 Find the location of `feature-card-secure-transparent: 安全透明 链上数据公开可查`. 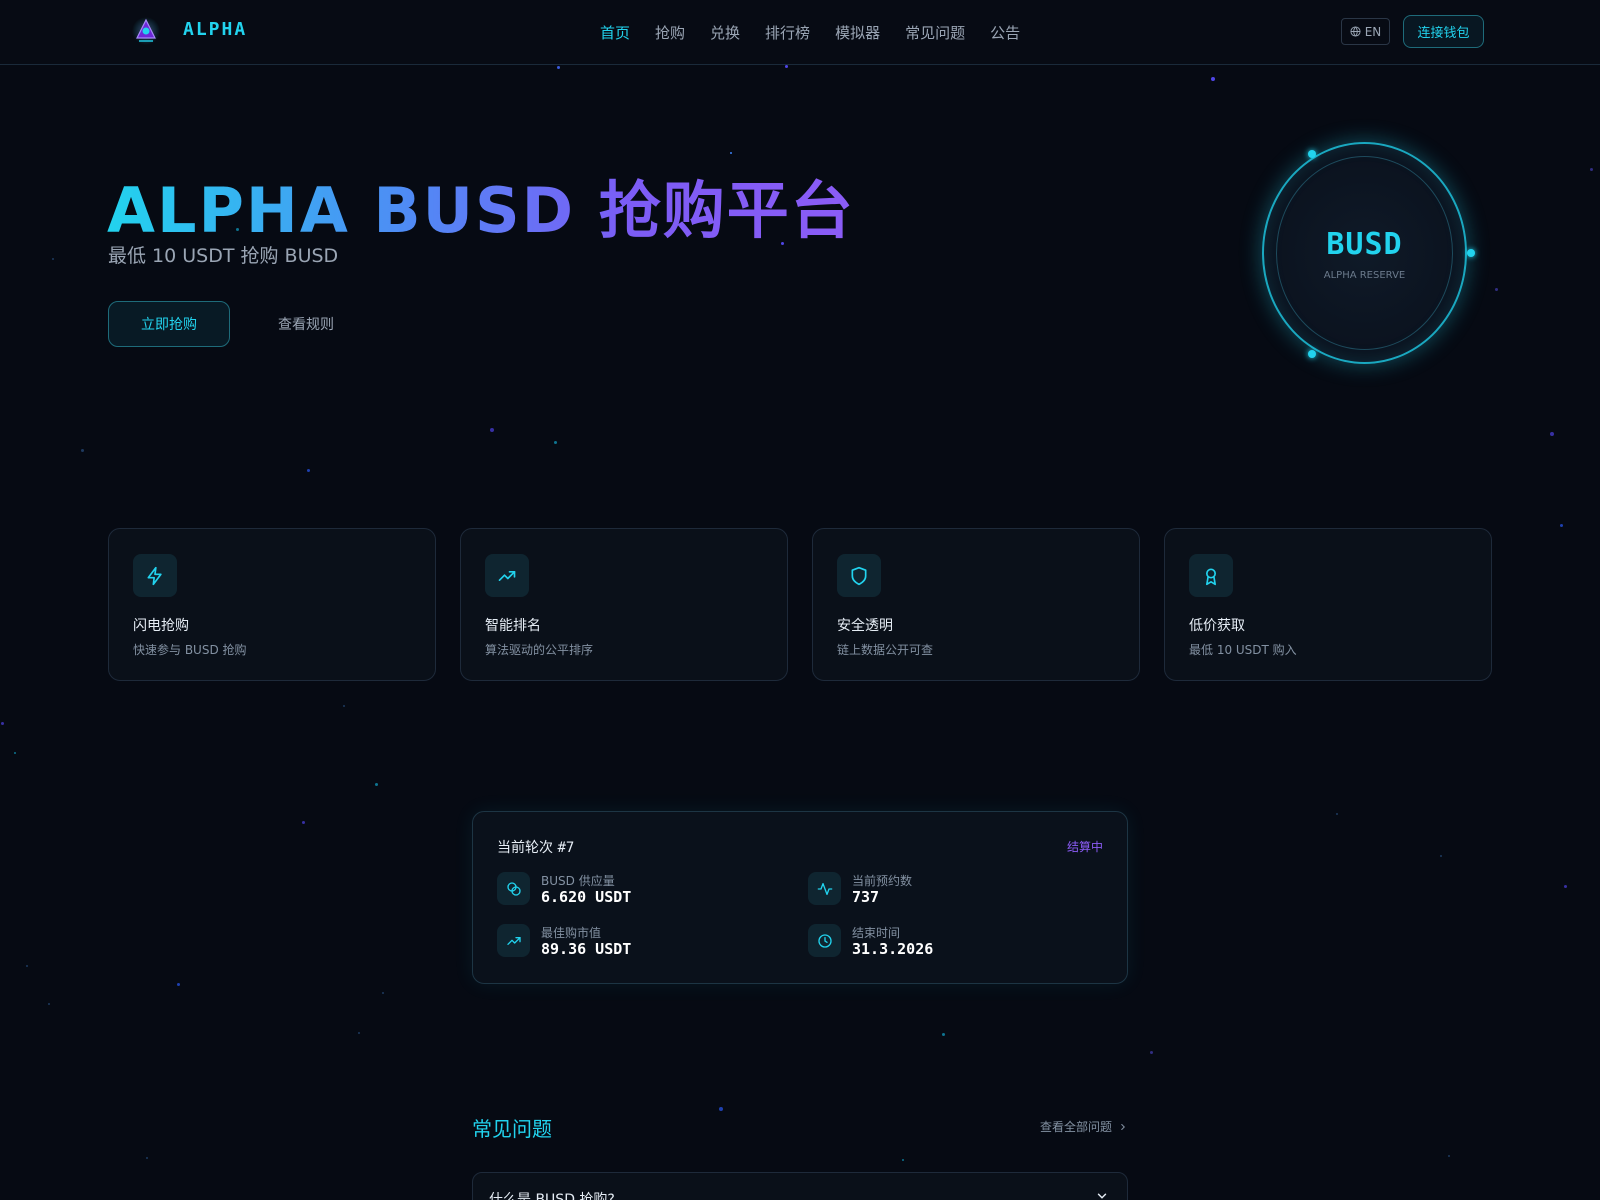

feature-card-secure-transparent: 安全透明 链上数据公开可查 is located at coordinates (976, 604).